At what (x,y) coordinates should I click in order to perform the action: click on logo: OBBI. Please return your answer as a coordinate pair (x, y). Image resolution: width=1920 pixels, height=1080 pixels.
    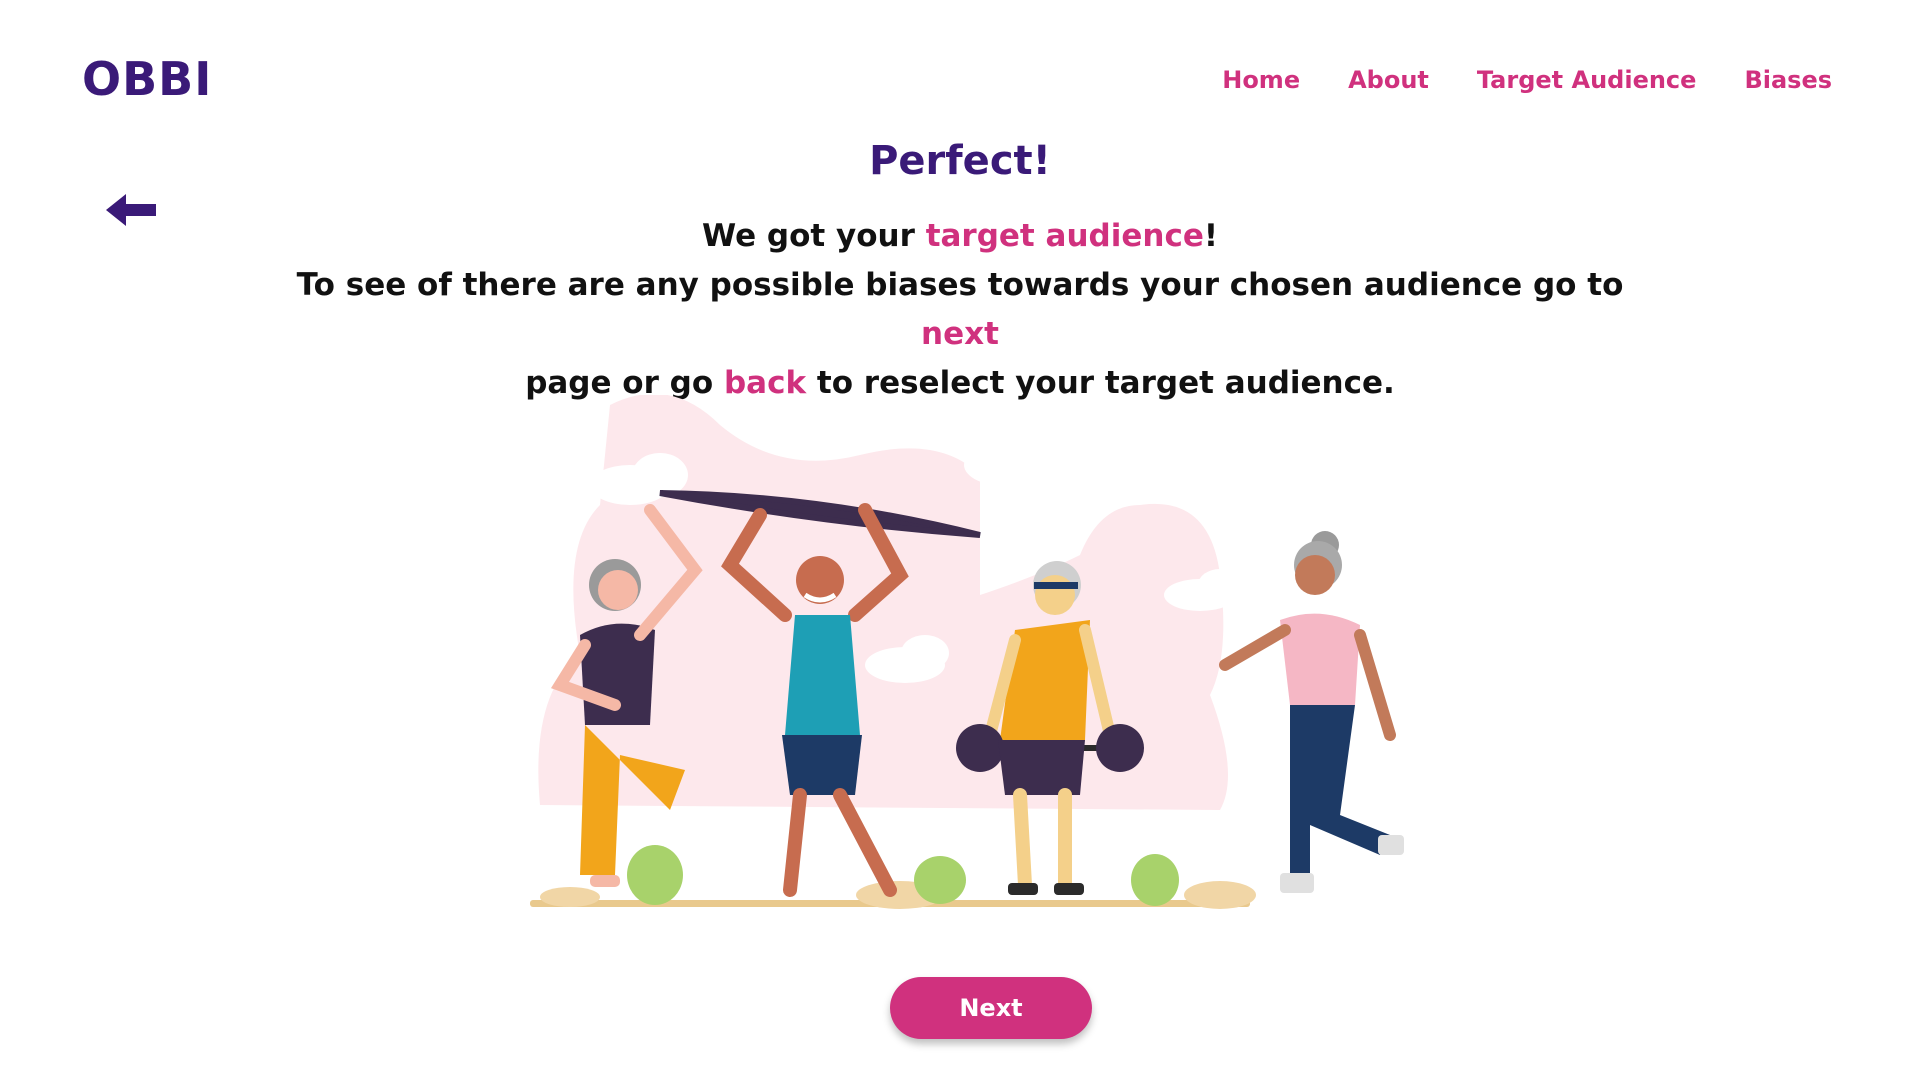
    Looking at the image, I should click on (147, 79).